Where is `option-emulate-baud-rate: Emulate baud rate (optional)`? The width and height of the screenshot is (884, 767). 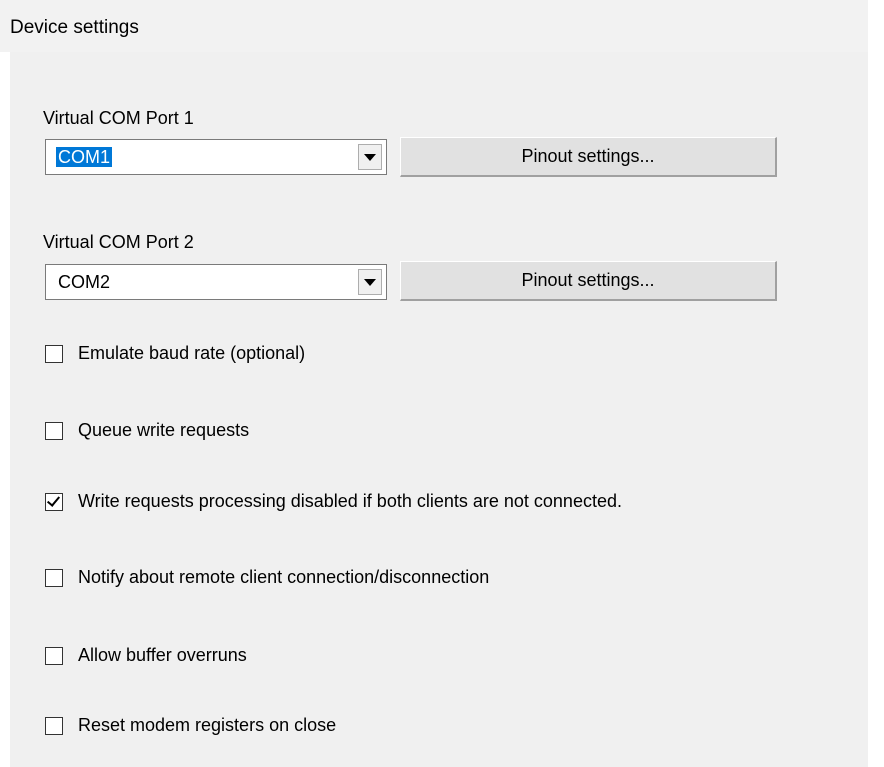
option-emulate-baud-rate: Emulate baud rate (optional) is located at coordinates (175, 353).